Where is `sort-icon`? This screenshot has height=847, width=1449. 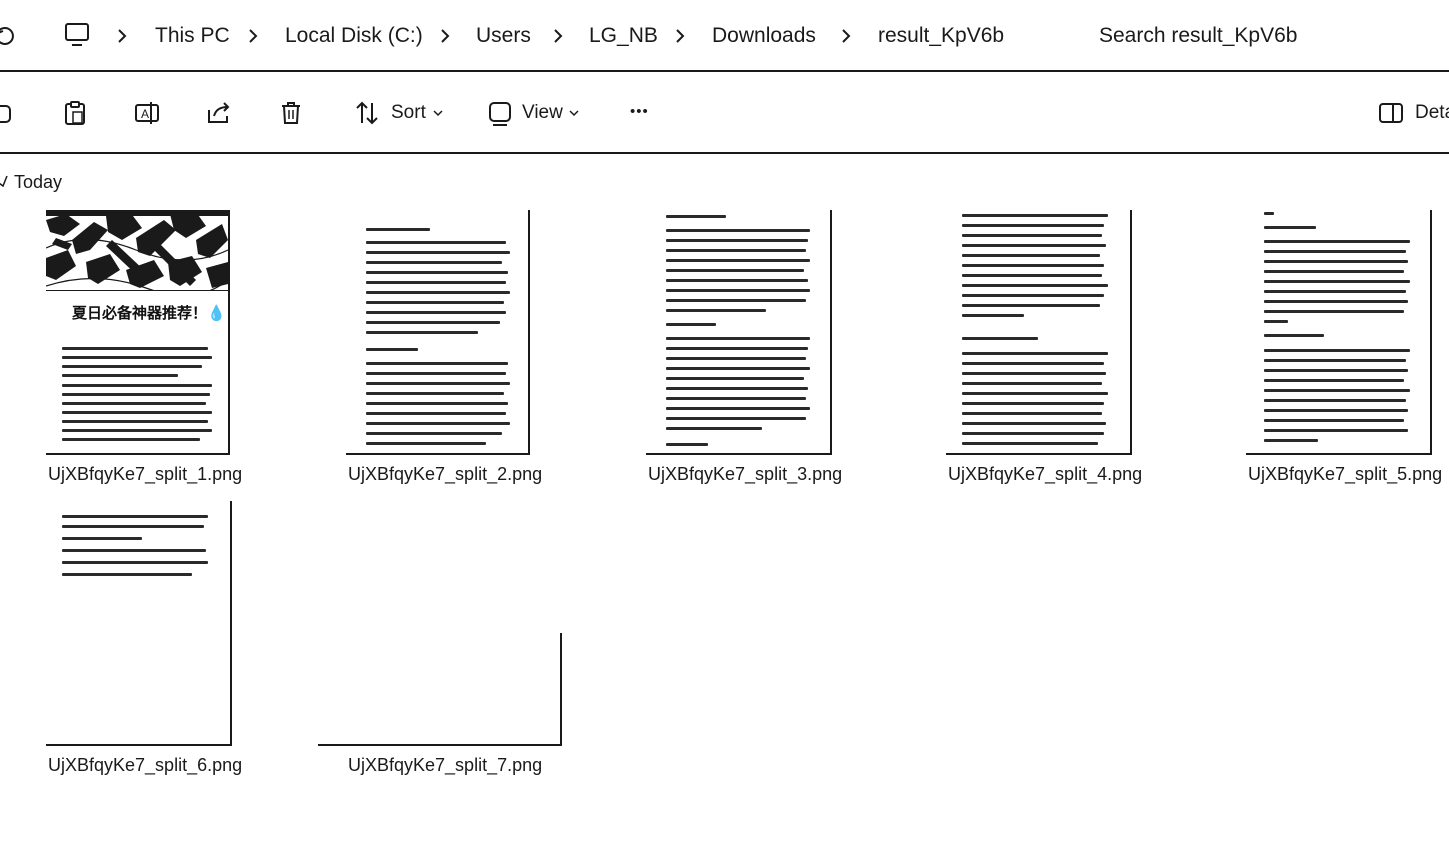
sort-icon is located at coordinates (367, 113).